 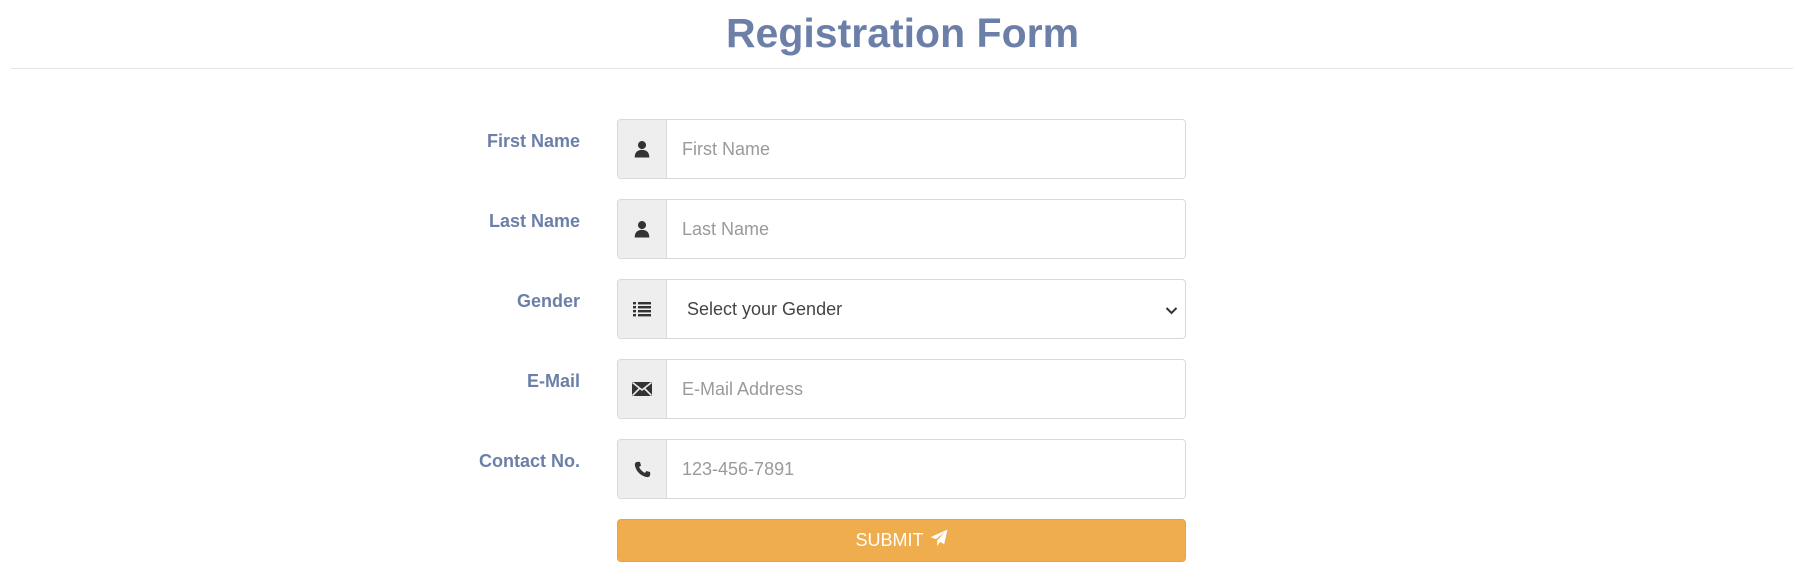 What do you see at coordinates (926, 149) in the screenshot?
I see `first-name-input` at bounding box center [926, 149].